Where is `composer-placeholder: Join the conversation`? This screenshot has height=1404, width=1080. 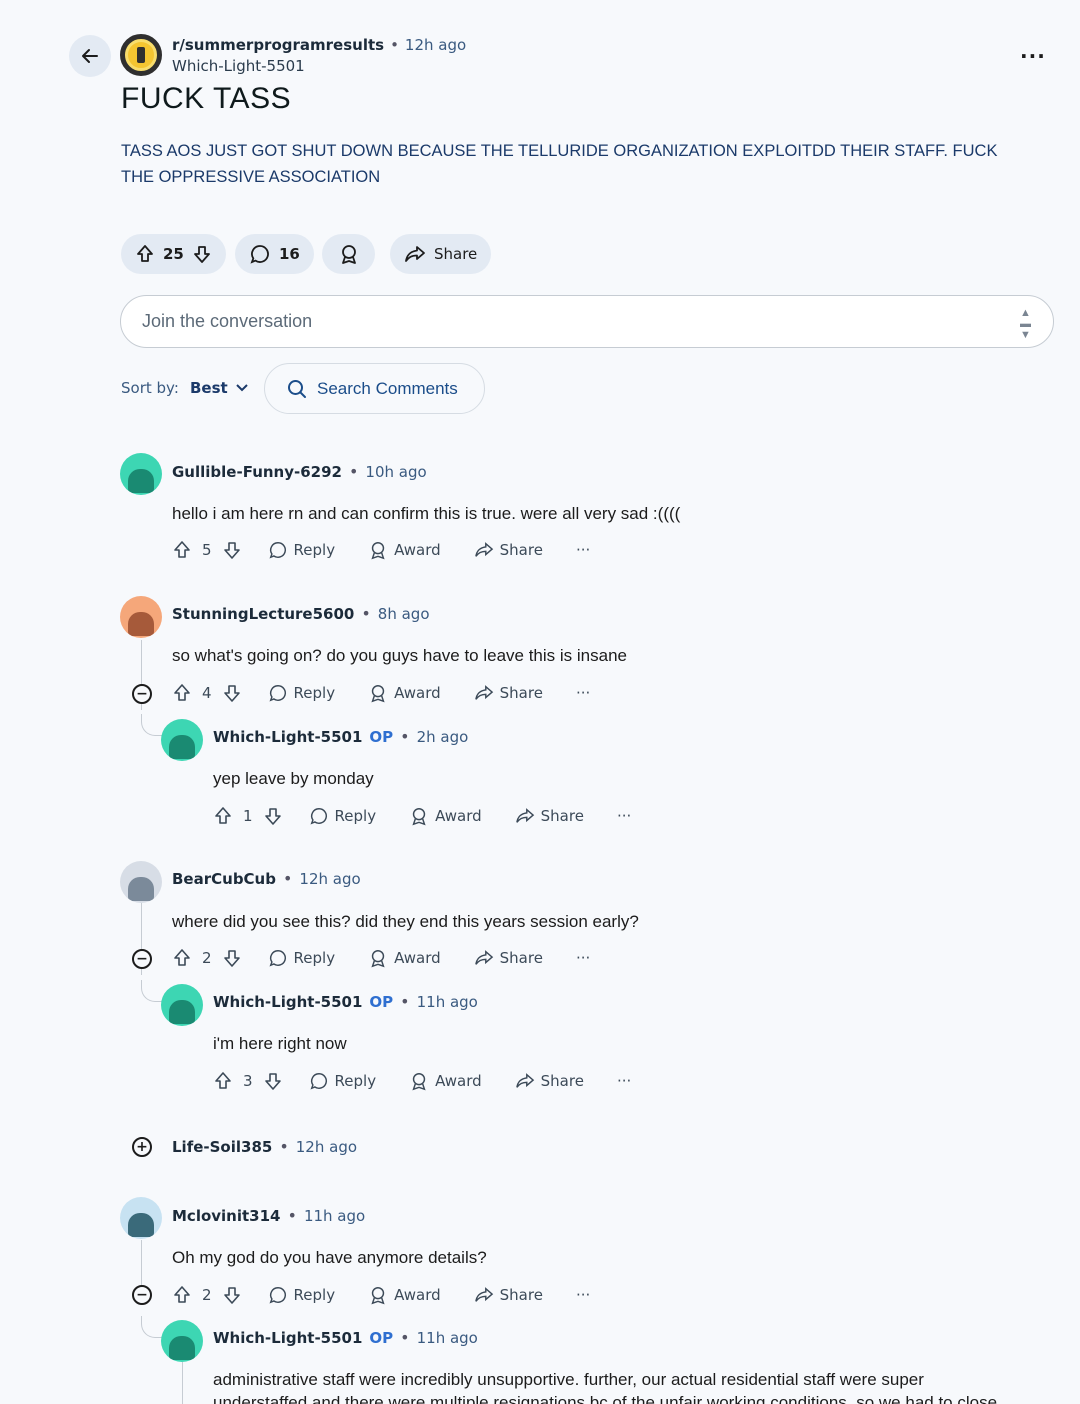
composer-placeholder: Join the conversation is located at coordinates (227, 321).